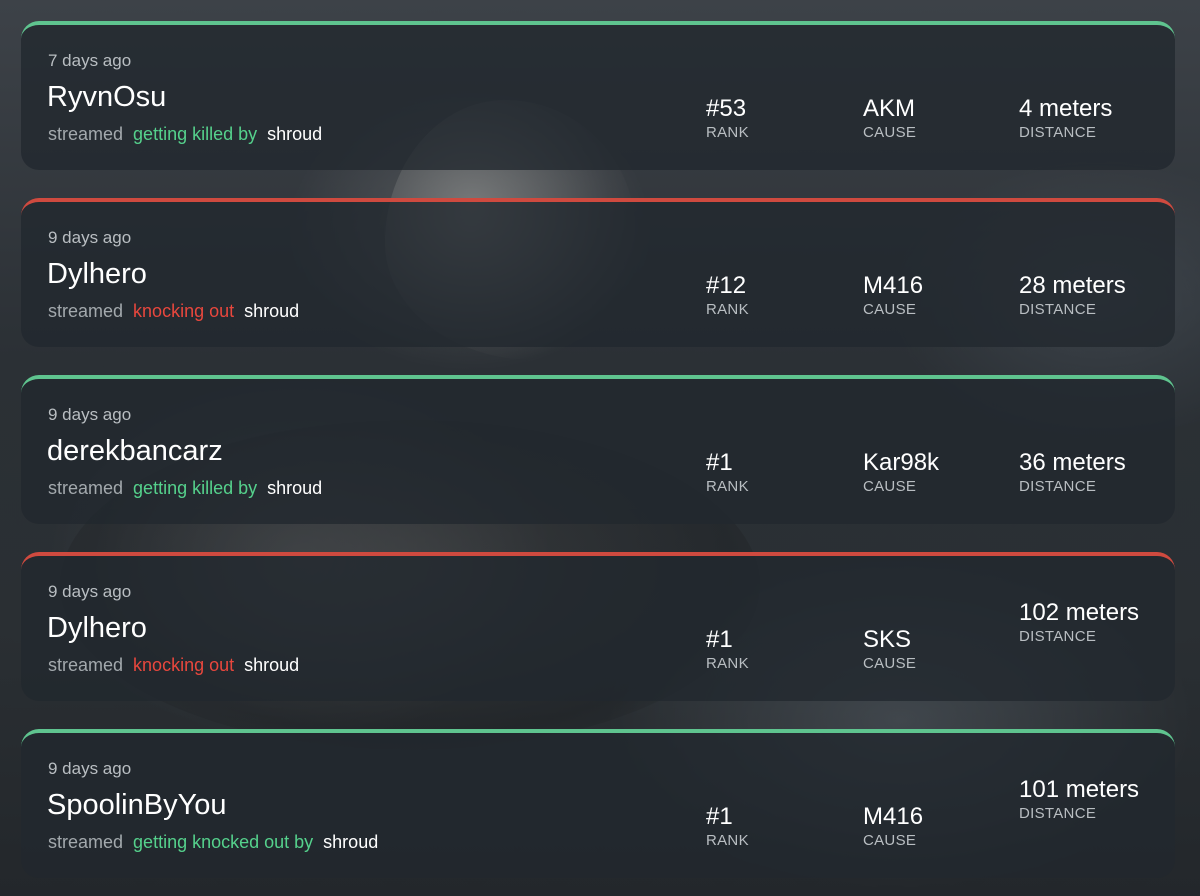  Describe the element at coordinates (137, 805) in the screenshot. I see `player-name: SpoolinByYou` at that location.